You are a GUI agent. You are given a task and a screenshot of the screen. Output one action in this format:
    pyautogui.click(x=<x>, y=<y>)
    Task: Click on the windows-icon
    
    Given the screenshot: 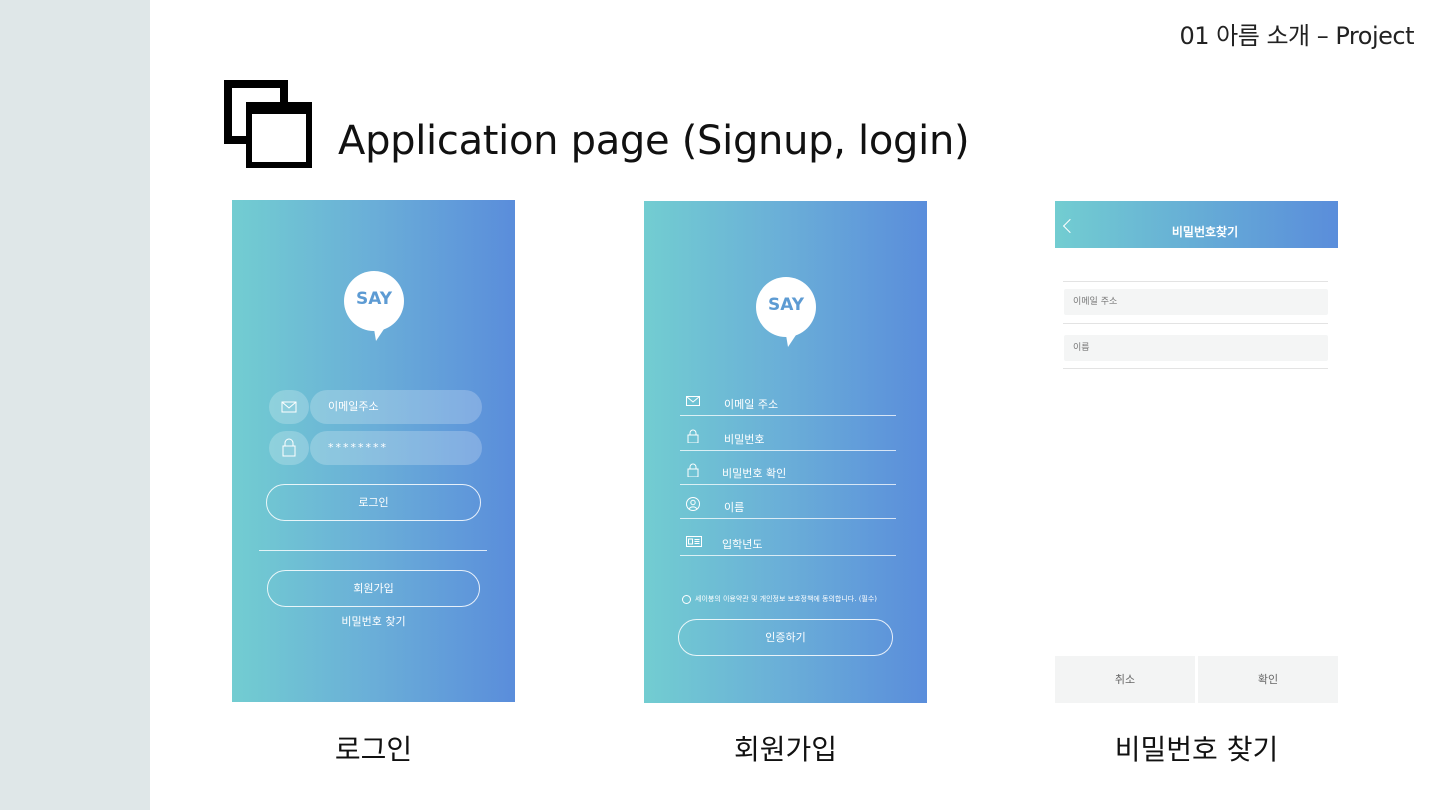 What is the action you would take?
    pyautogui.click(x=268, y=124)
    